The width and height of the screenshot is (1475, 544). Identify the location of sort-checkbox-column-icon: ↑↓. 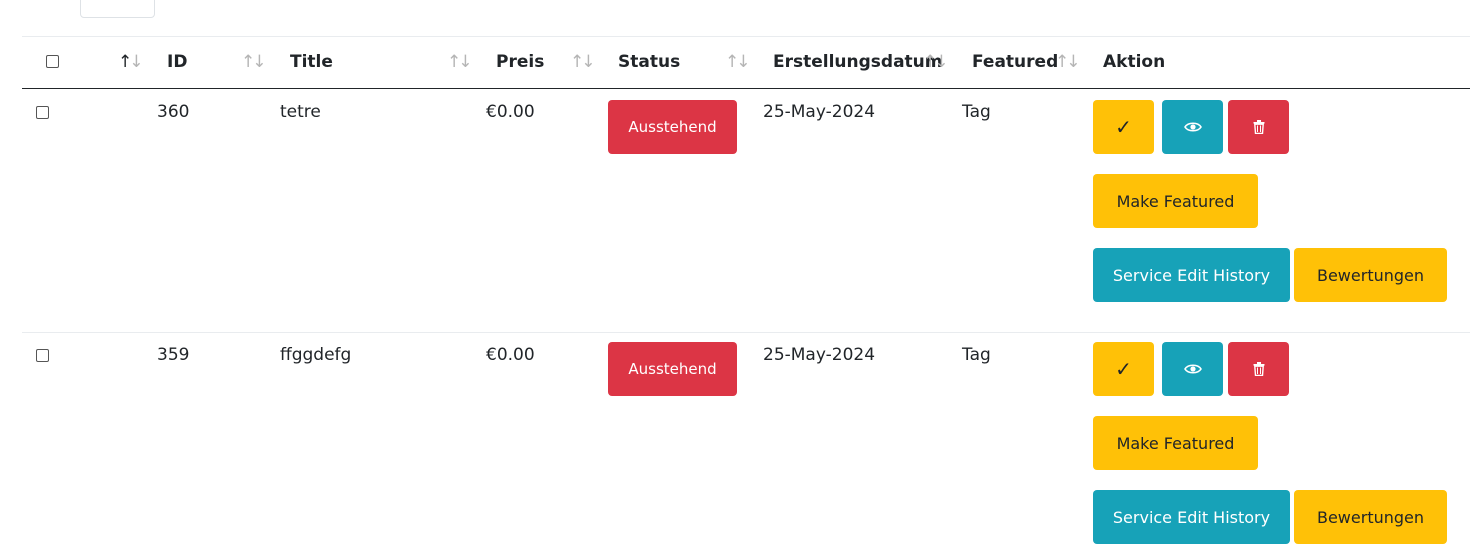
(130, 62).